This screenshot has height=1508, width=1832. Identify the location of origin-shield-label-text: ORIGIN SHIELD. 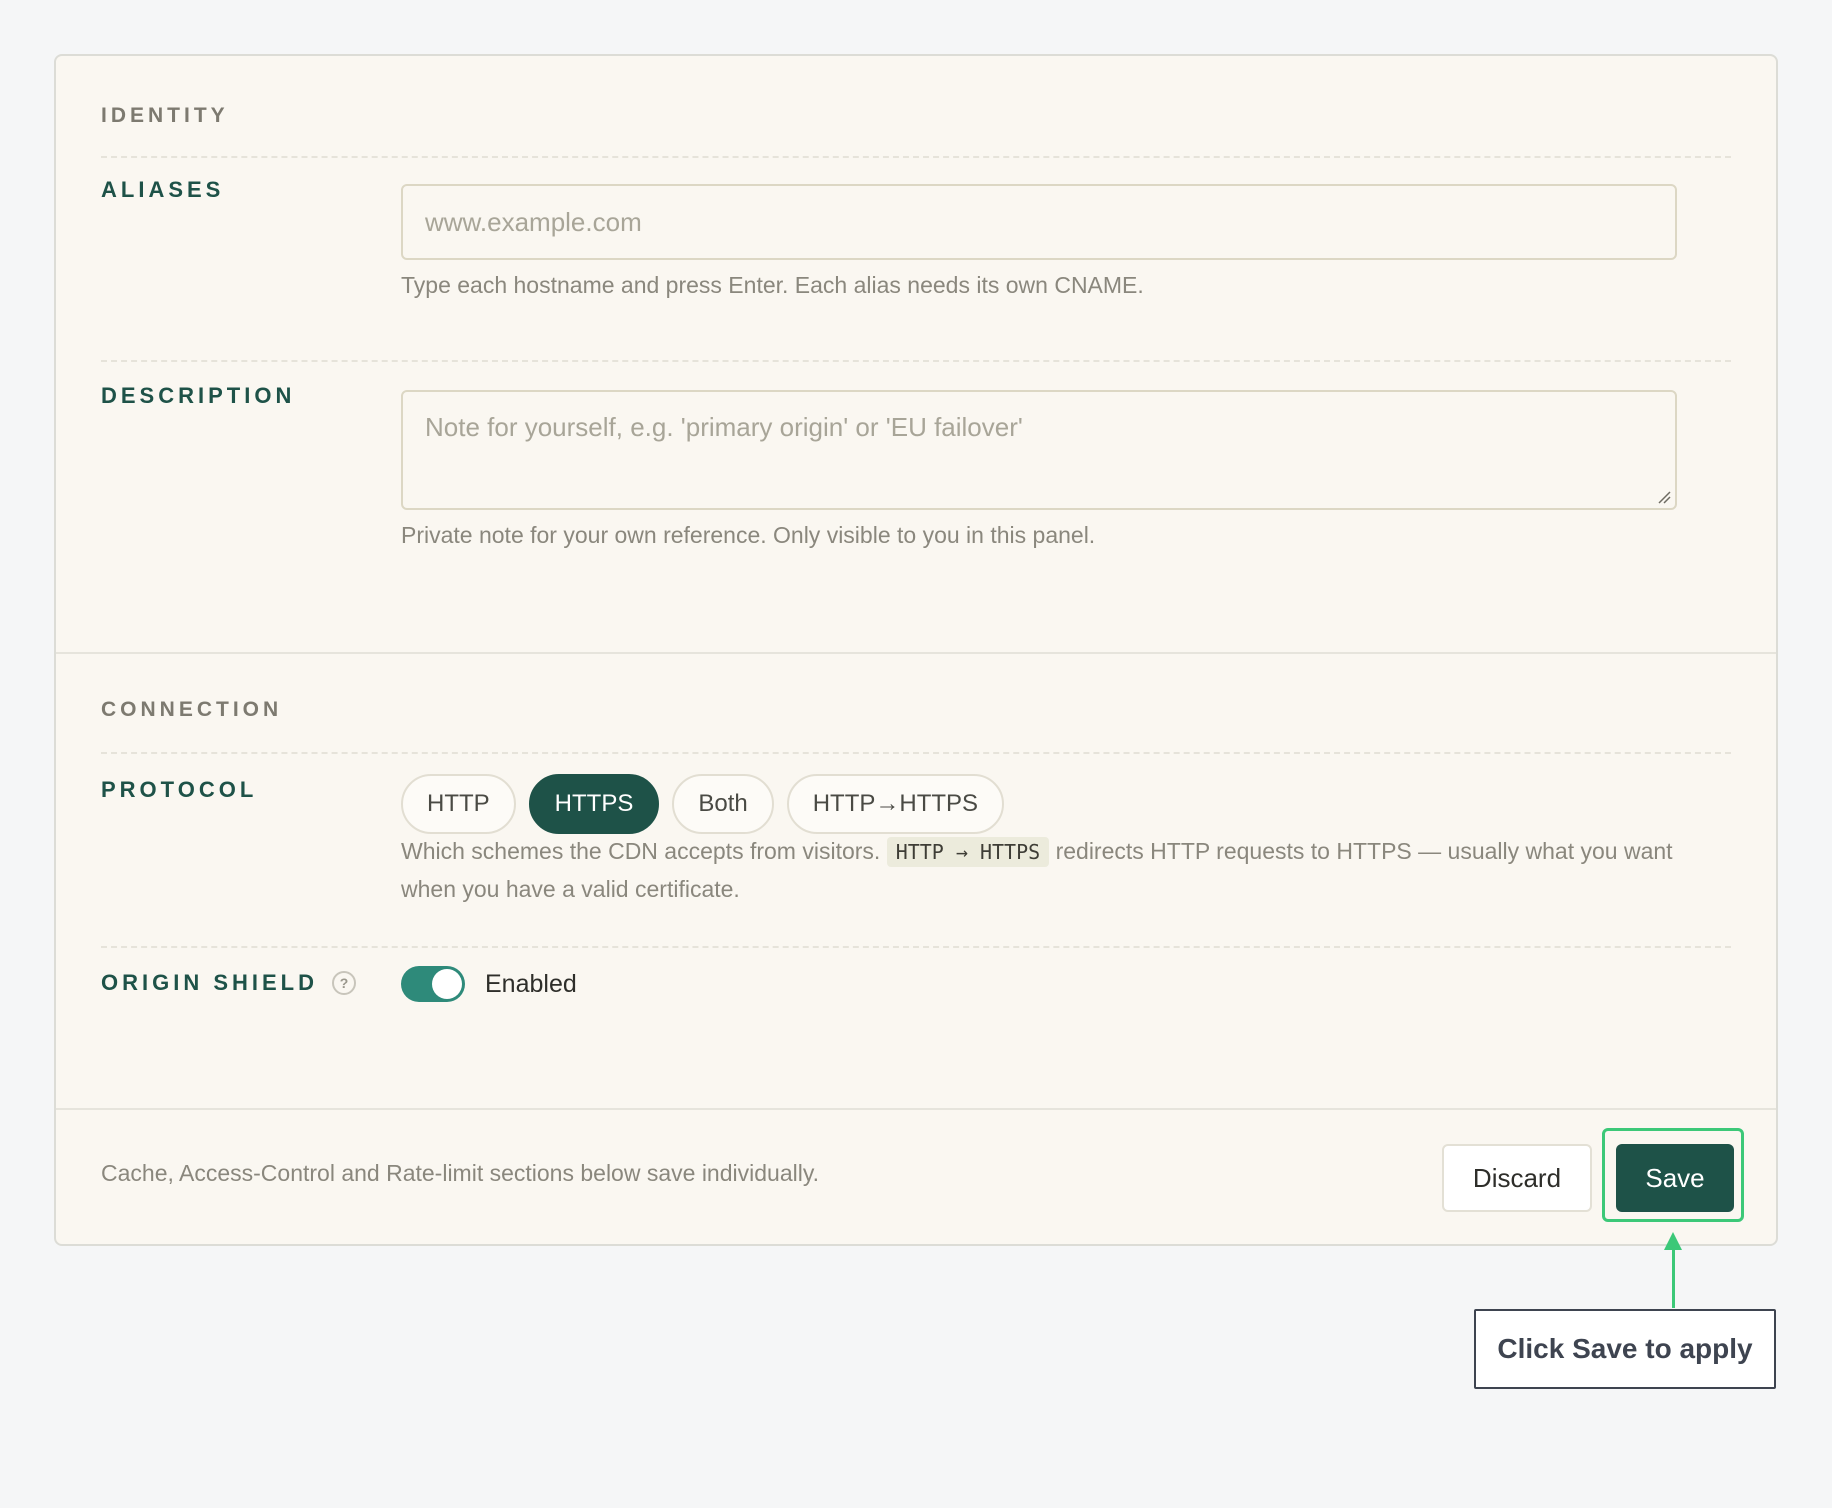
(210, 982).